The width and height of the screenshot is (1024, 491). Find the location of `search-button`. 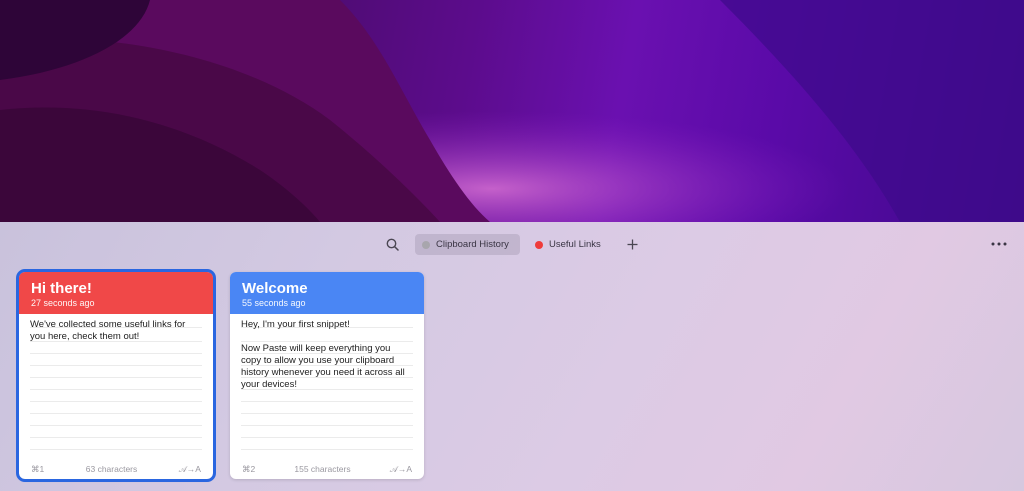

search-button is located at coordinates (392, 244).